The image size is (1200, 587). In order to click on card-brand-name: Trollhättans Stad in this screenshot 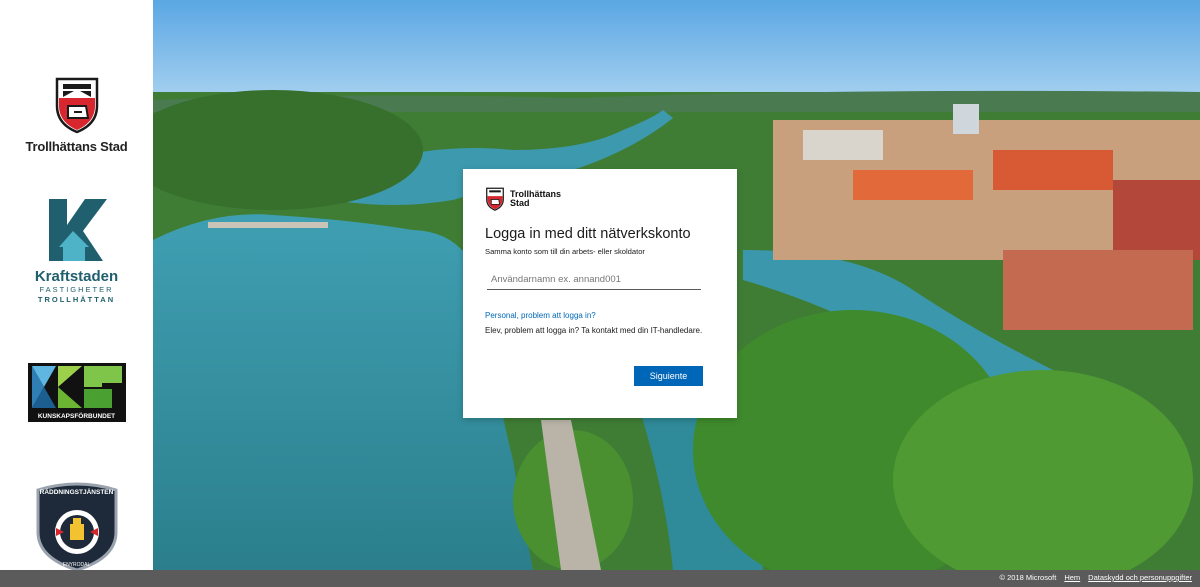, I will do `click(536, 198)`.